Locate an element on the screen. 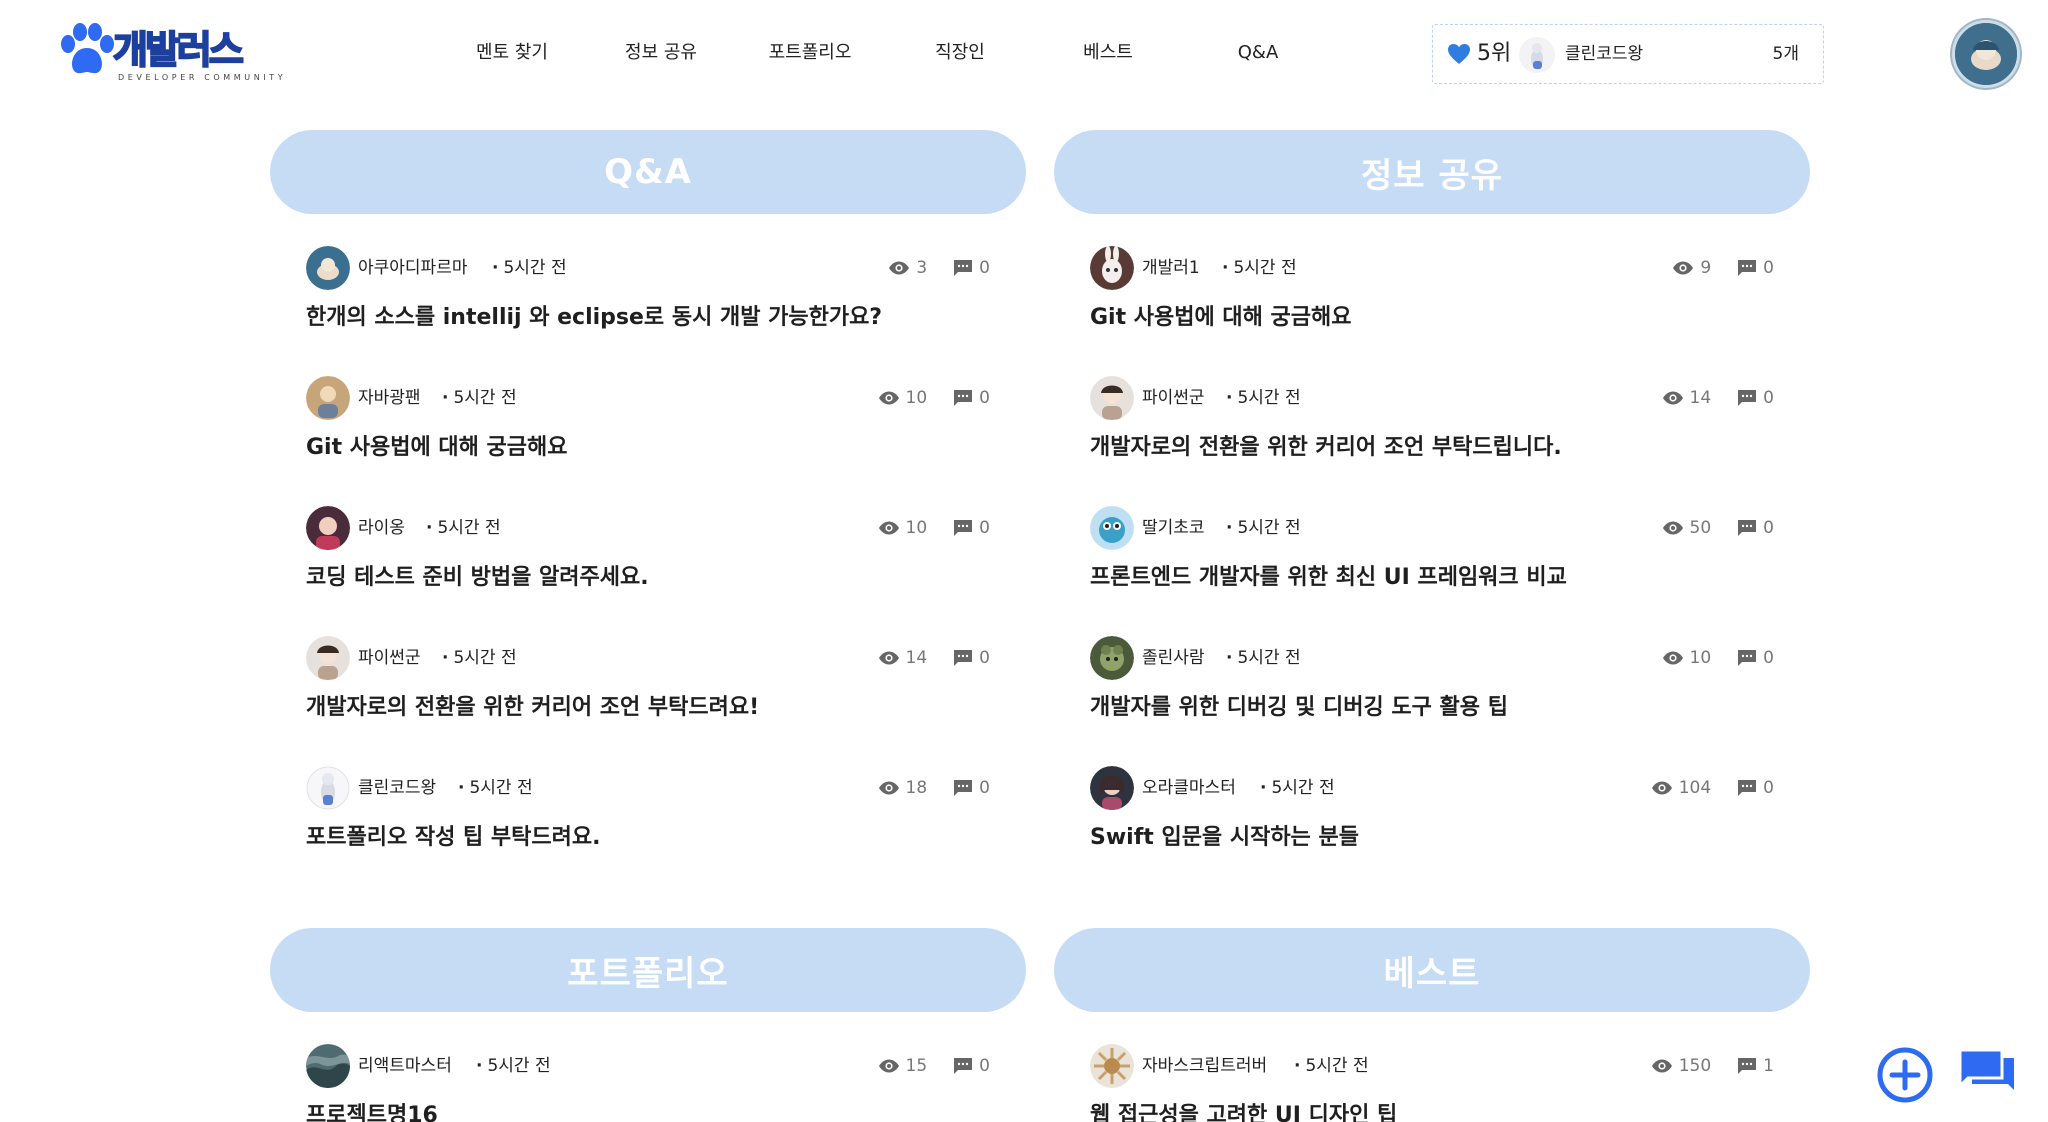 The height and width of the screenshot is (1122, 2048). list-item: 오라클마스터 5시간 전 104 0 Swift 입문을 시작하는 분들 is located at coordinates (1432, 831).